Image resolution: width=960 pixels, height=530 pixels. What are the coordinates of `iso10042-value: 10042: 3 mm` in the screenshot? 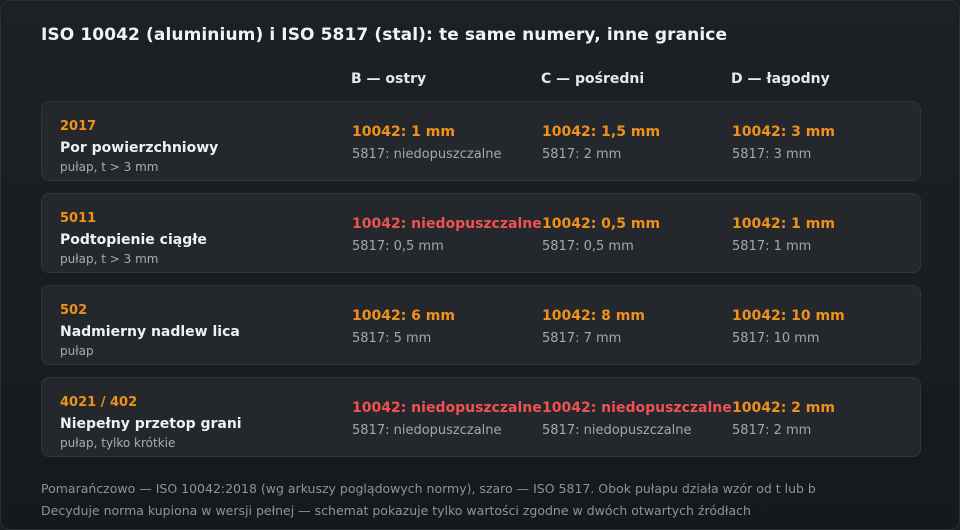 It's located at (783, 132).